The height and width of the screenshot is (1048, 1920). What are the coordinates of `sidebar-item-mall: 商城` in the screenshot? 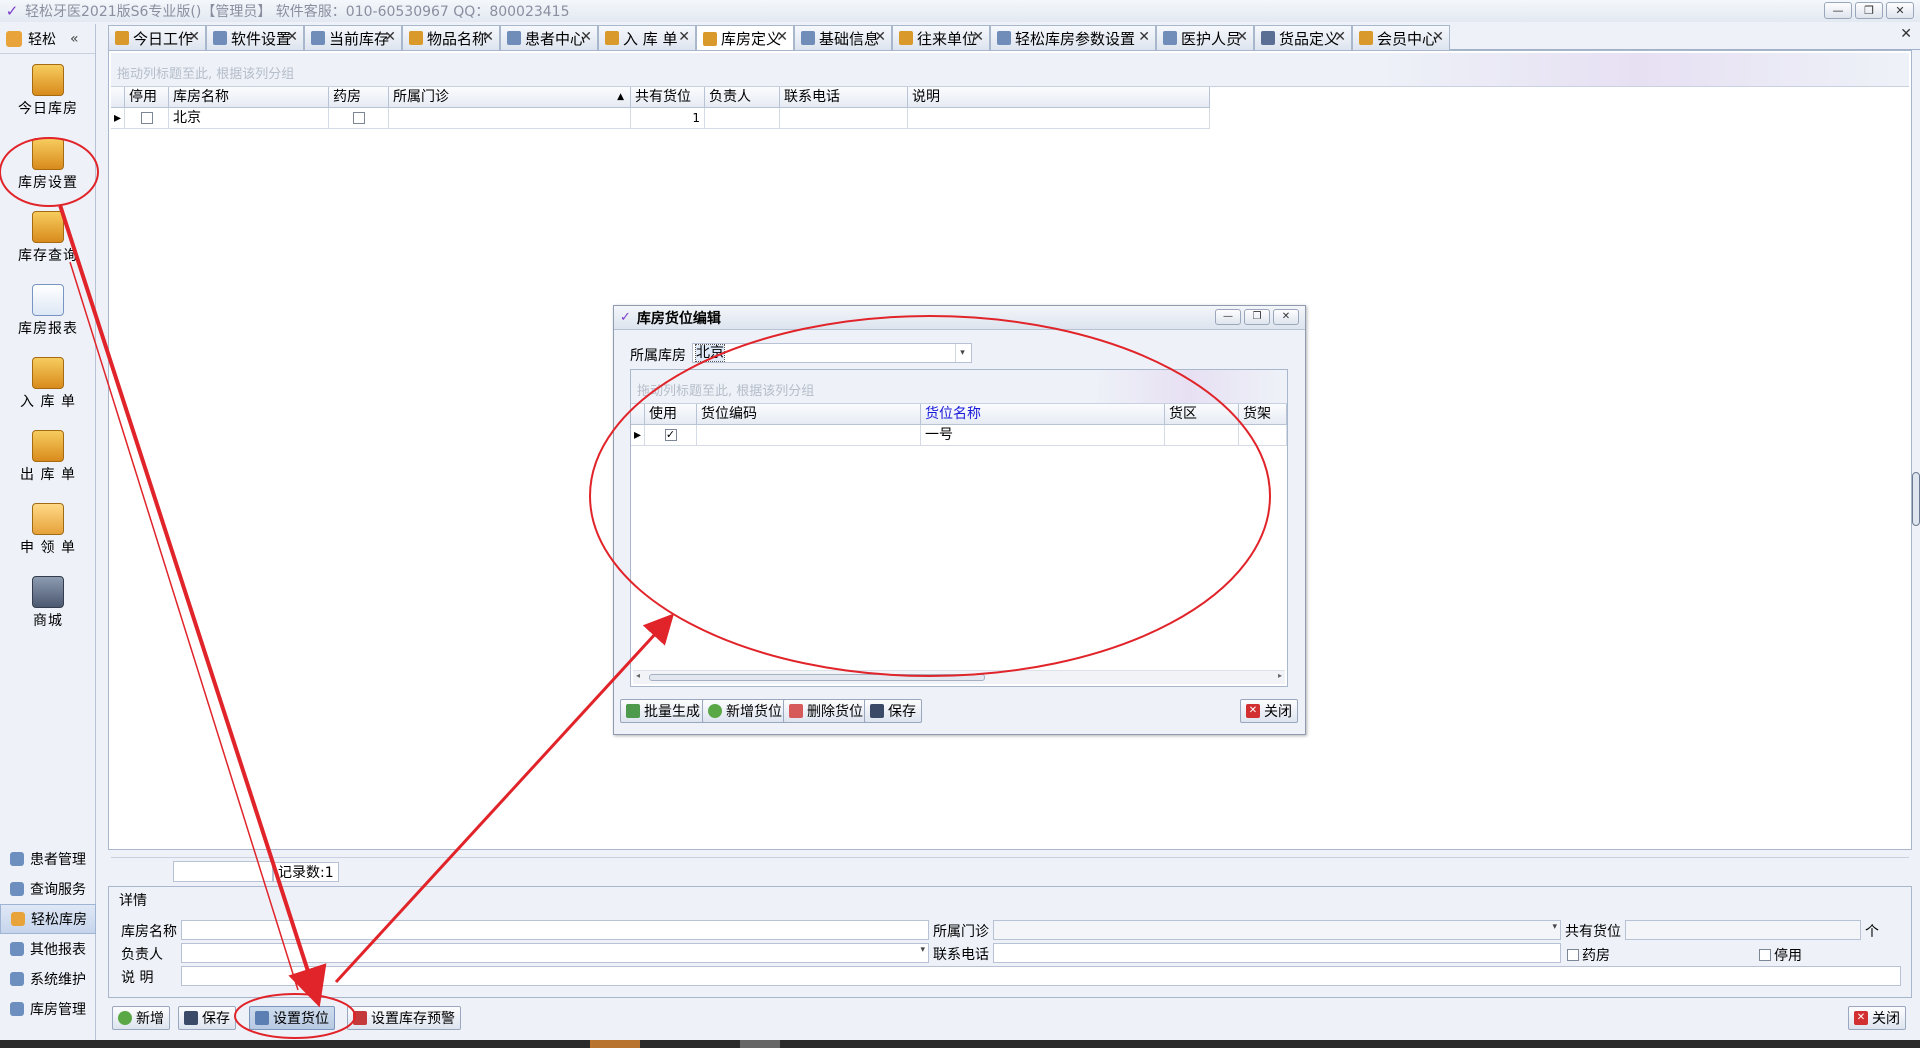 It's located at (48, 604).